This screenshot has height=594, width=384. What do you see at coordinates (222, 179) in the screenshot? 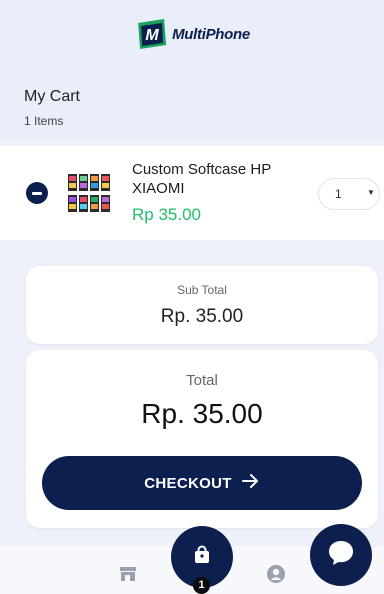
I see `product-name: Custom Softcase HP XIAOMI` at bounding box center [222, 179].